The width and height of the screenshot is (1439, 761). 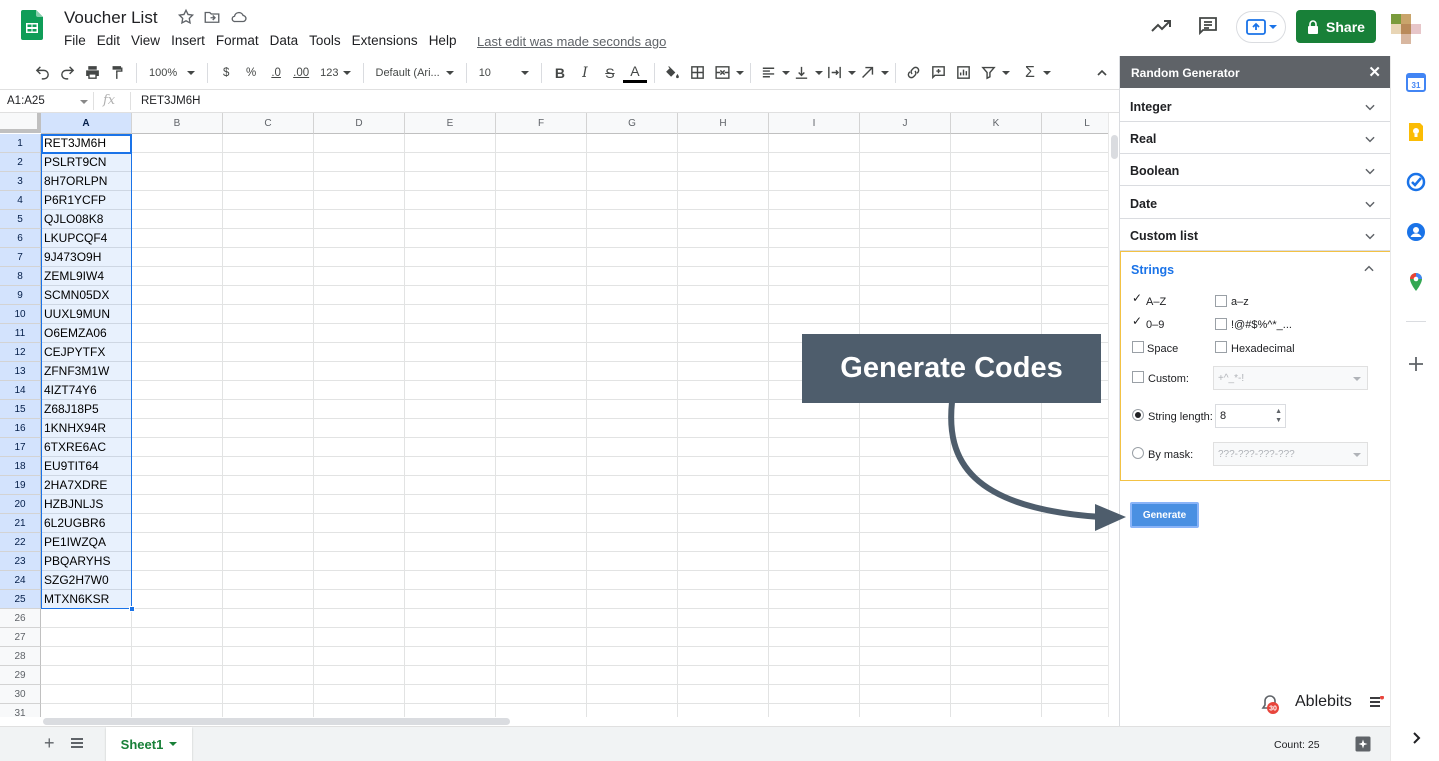 What do you see at coordinates (301, 73) in the screenshot?
I see `increase-decimal-button: .00` at bounding box center [301, 73].